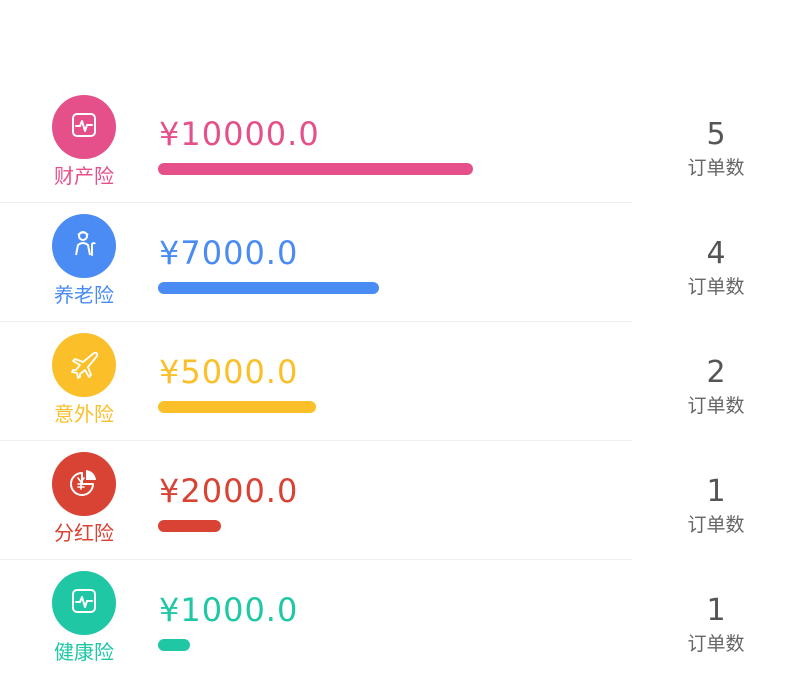 Image resolution: width=800 pixels, height=687 pixels. I want to click on insurance-amount: ¥1000.0, so click(229, 610).